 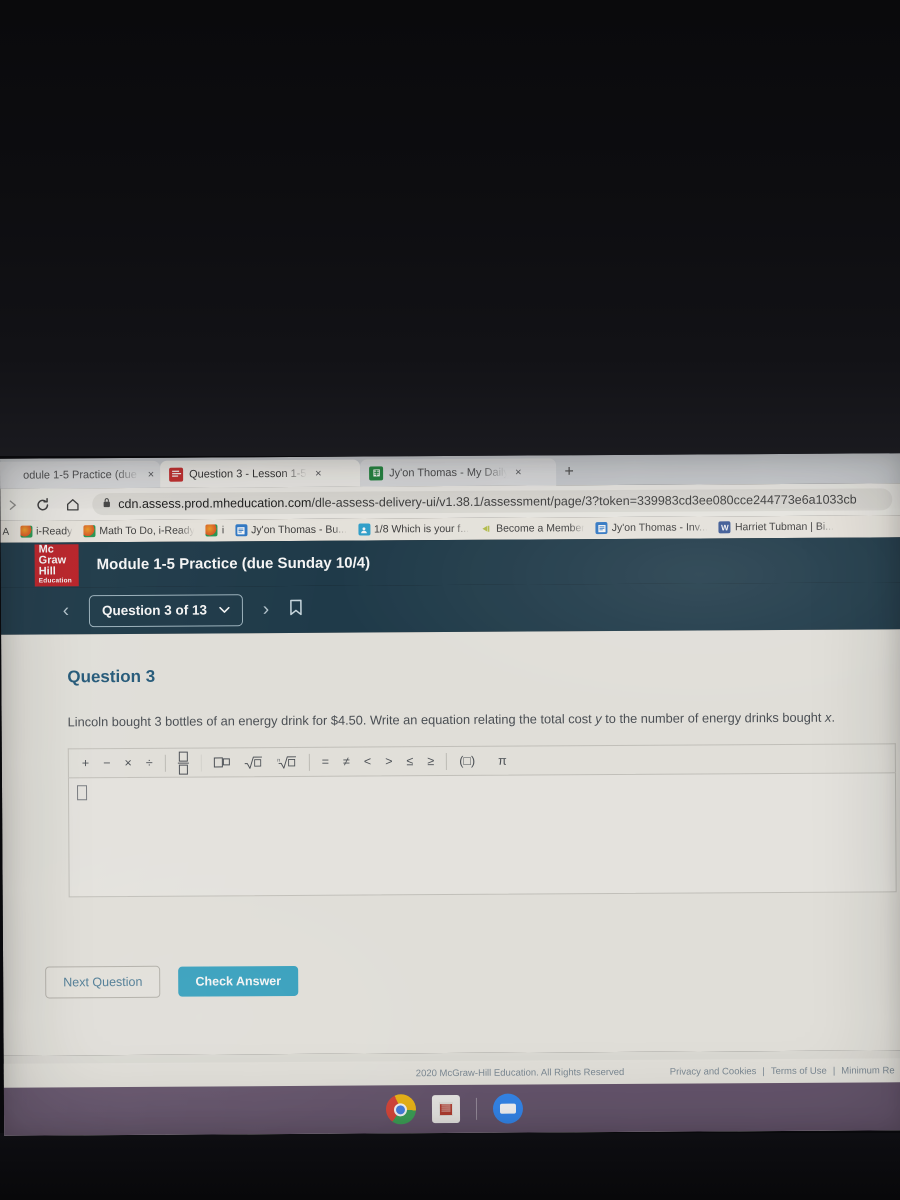 I want to click on check-answer-button: Check Answer, so click(x=238, y=981).